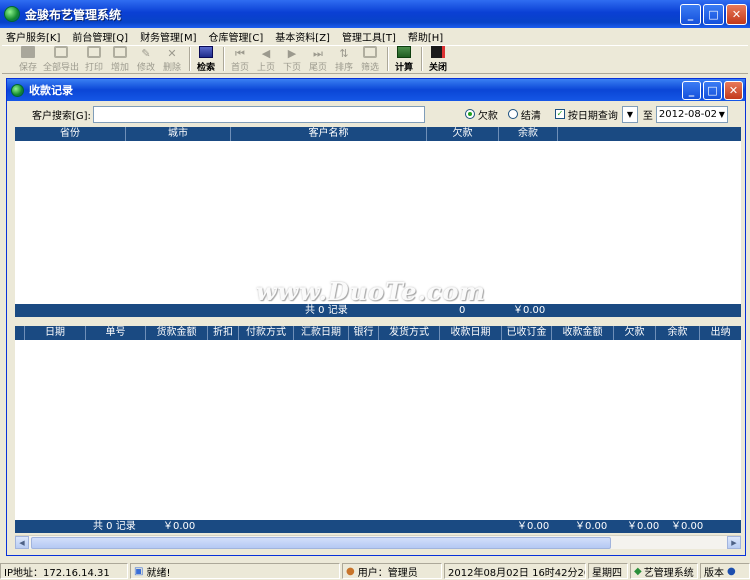 This screenshot has width=750, height=580. I want to click on menu-front-desk: 前台管理[Q], so click(100, 36).